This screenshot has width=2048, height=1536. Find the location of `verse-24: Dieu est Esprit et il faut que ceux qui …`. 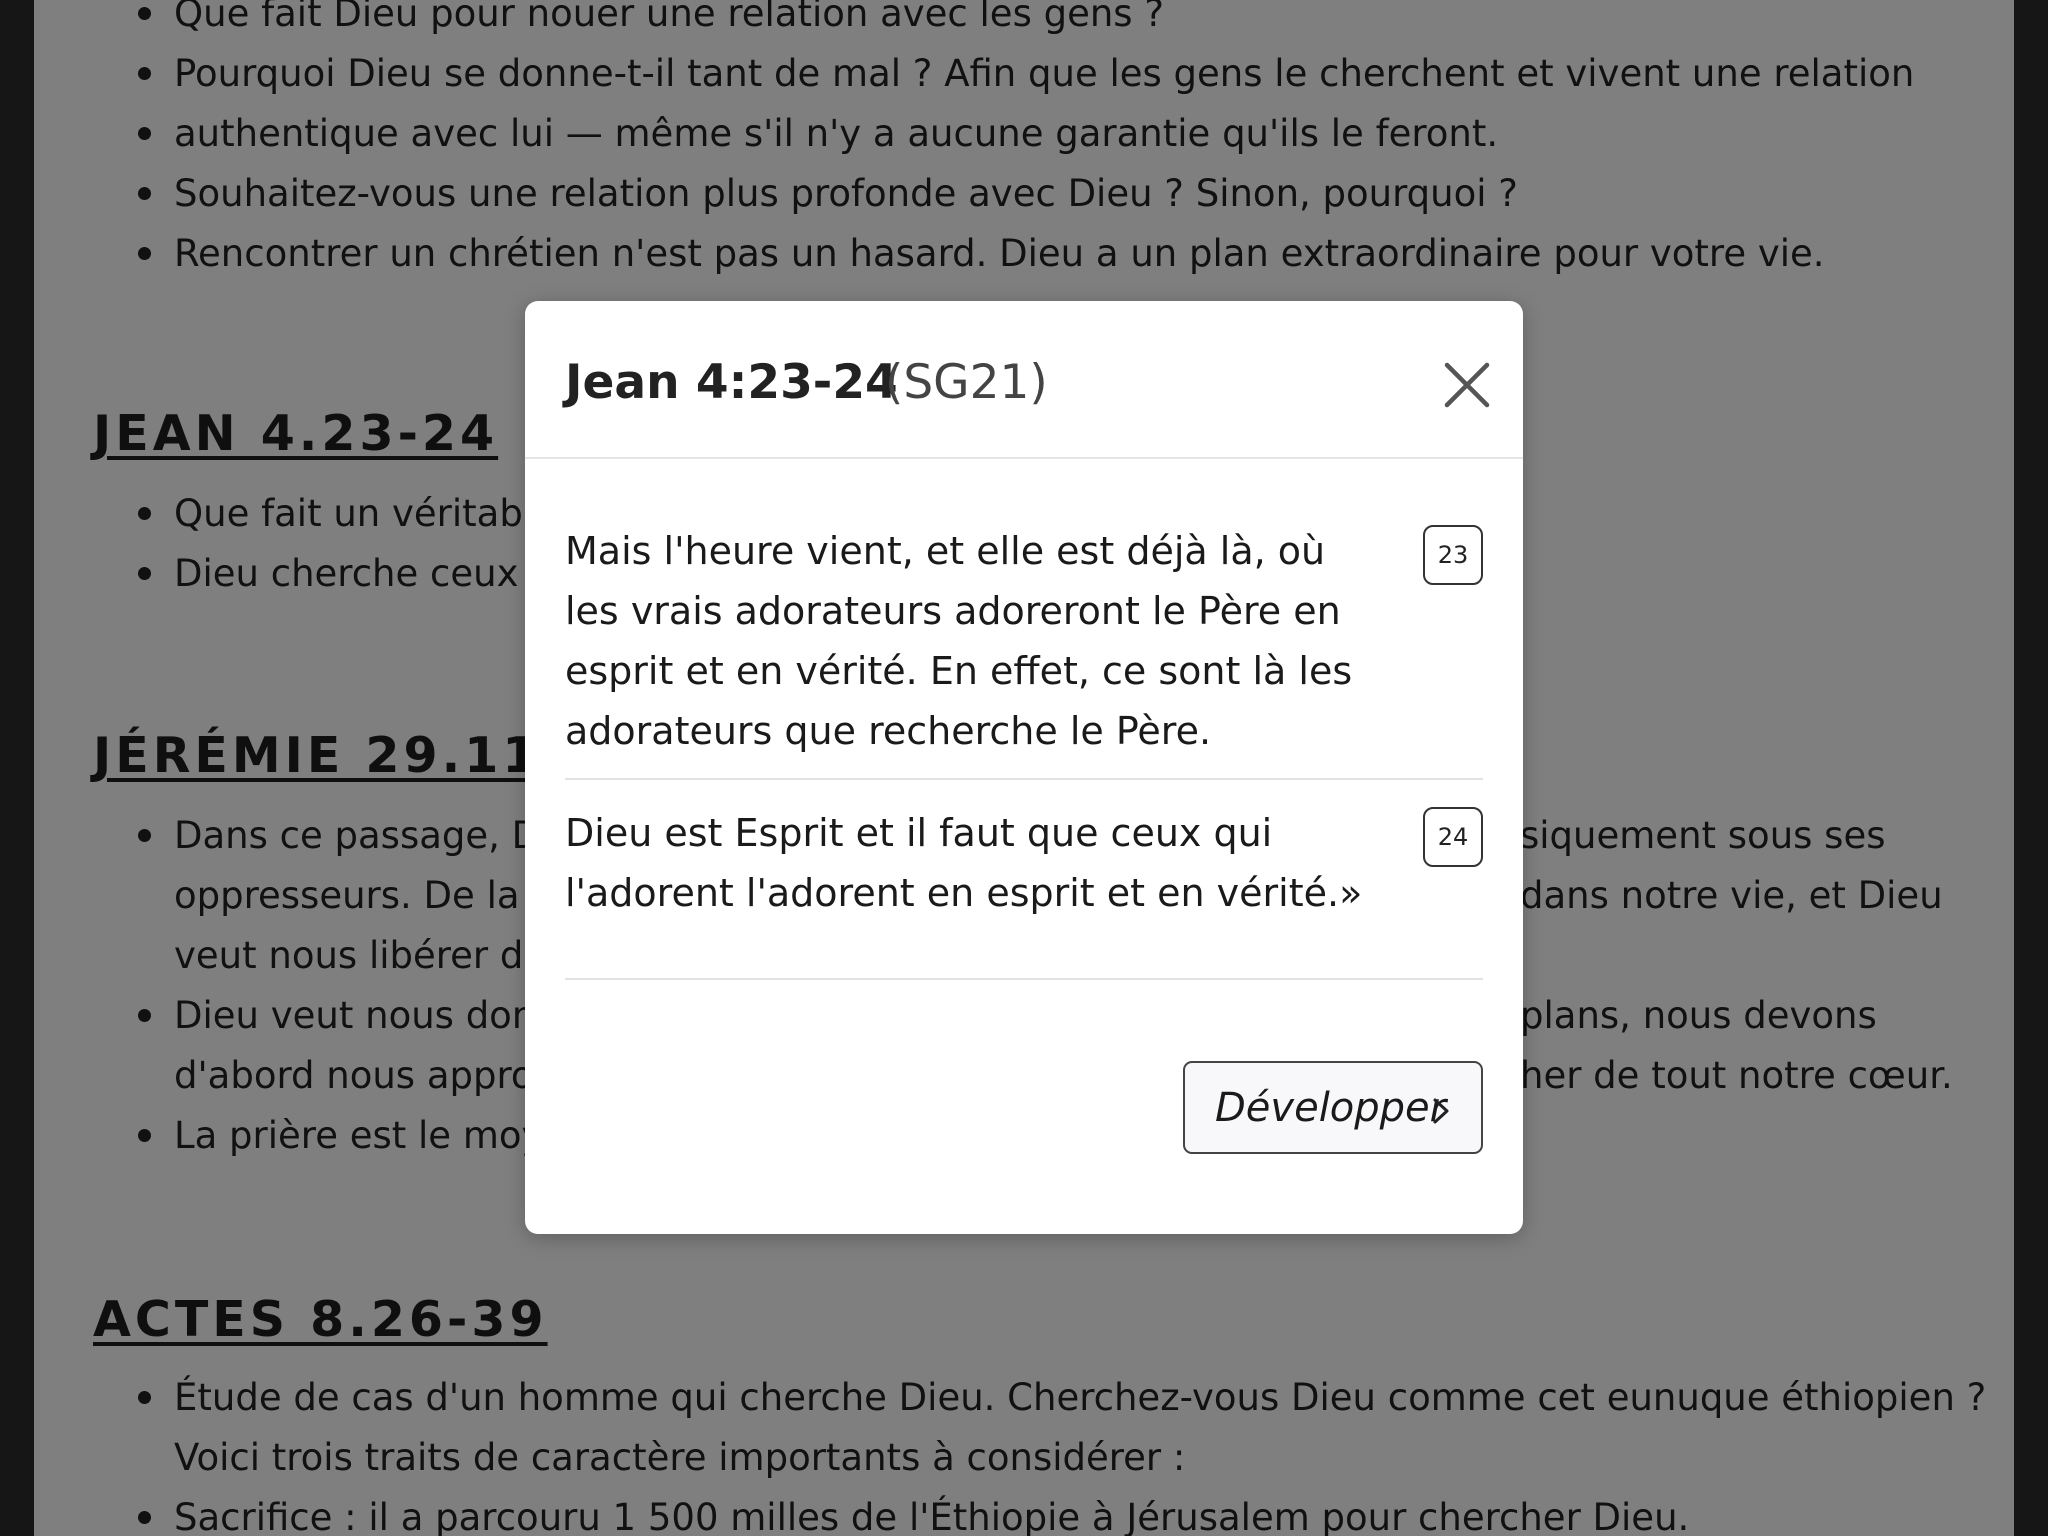

verse-24: Dieu est Esprit et il faut que ceux qui … is located at coordinates (1024, 883).